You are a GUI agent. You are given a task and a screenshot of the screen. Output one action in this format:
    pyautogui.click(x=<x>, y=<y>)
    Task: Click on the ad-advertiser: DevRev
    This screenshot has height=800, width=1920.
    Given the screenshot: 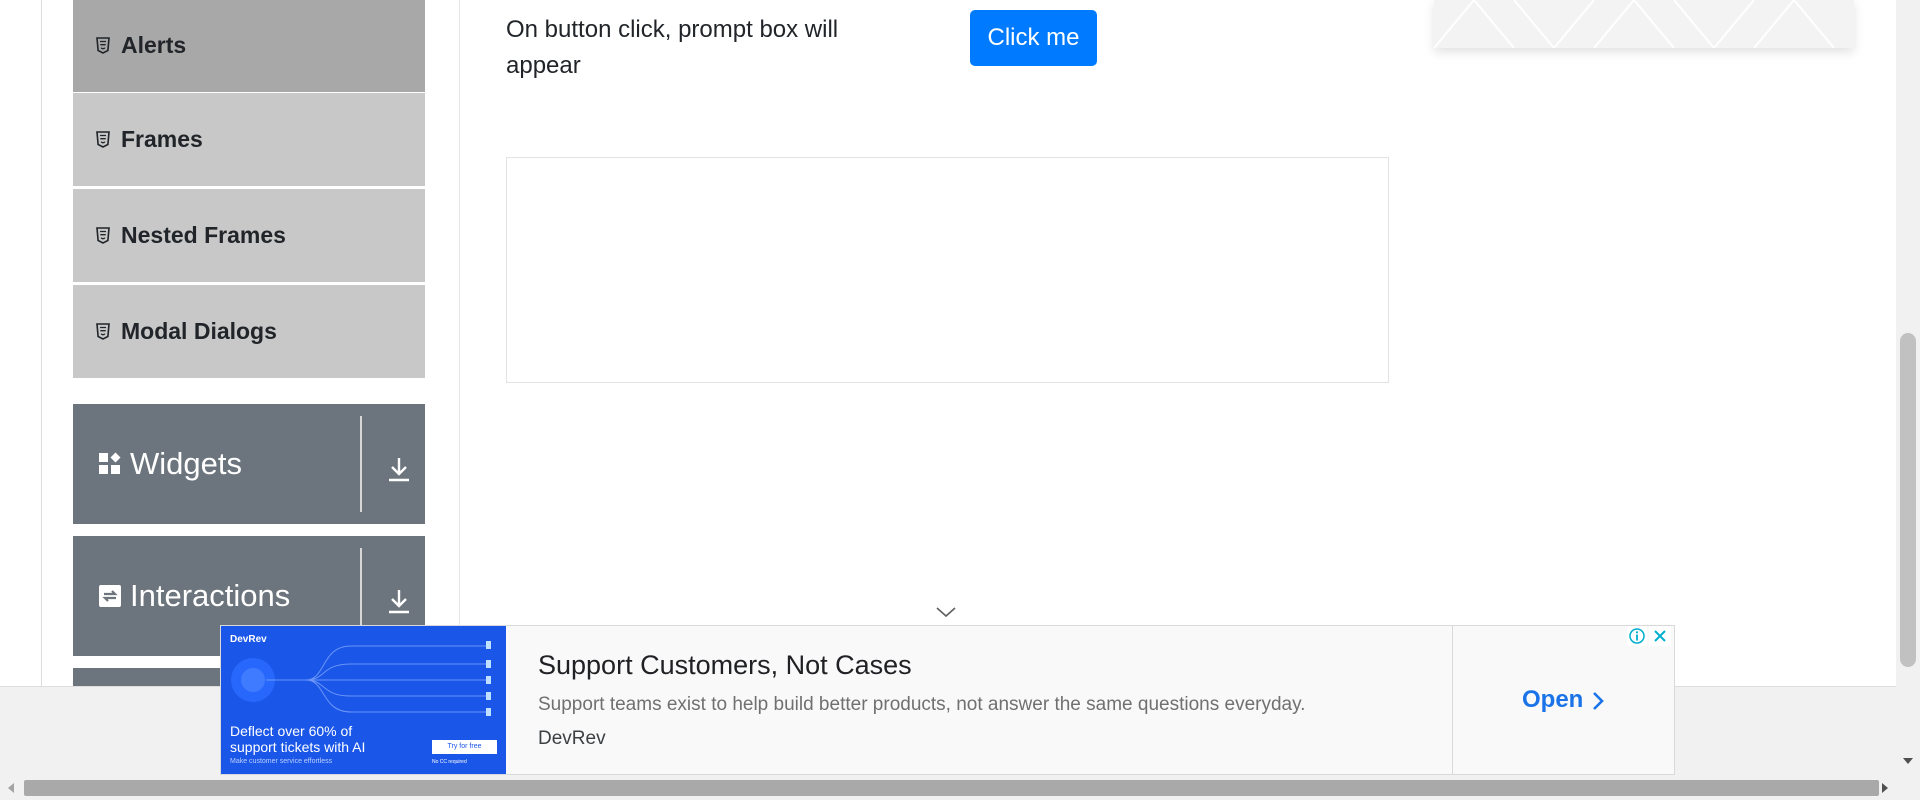 What is the action you would take?
    pyautogui.click(x=572, y=738)
    